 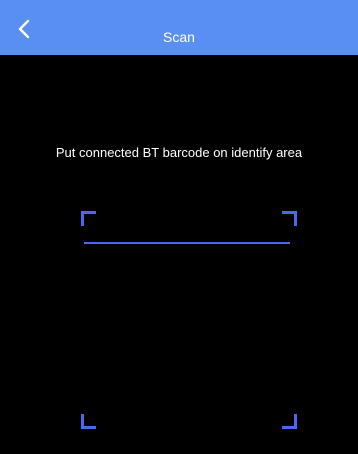 What do you see at coordinates (187, 243) in the screenshot?
I see `scan-line` at bounding box center [187, 243].